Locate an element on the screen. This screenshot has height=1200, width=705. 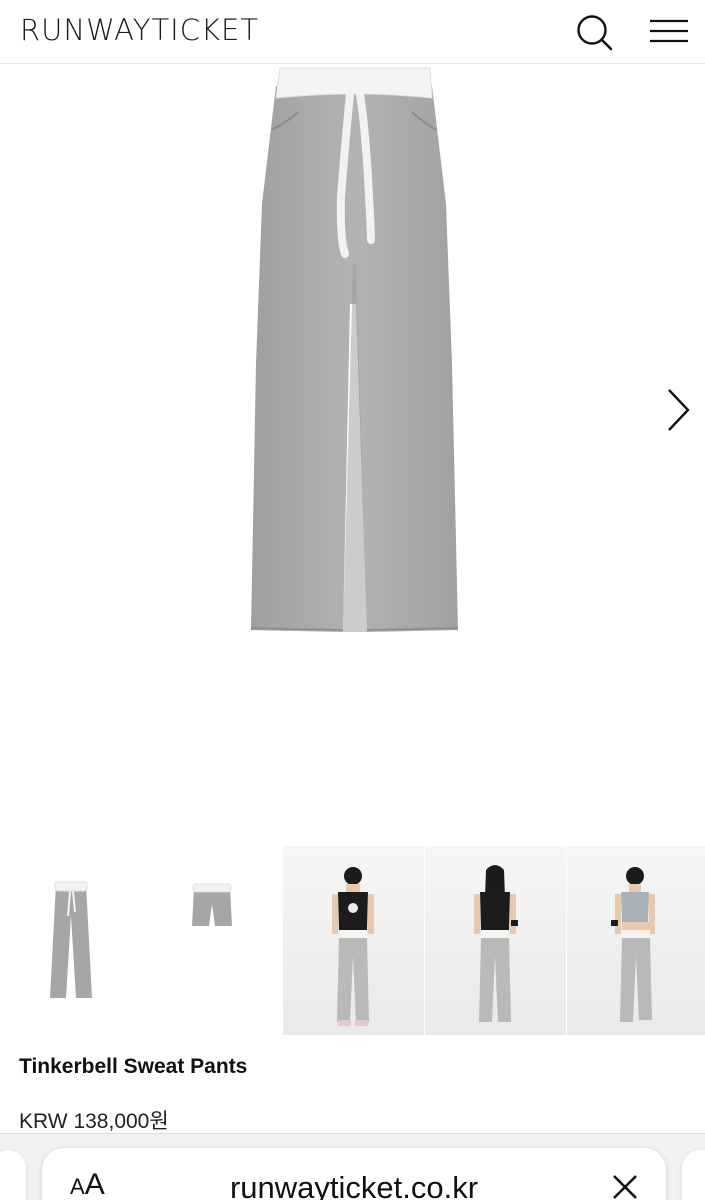
url-text: runwayticket.co.kr is located at coordinates (354, 1185).